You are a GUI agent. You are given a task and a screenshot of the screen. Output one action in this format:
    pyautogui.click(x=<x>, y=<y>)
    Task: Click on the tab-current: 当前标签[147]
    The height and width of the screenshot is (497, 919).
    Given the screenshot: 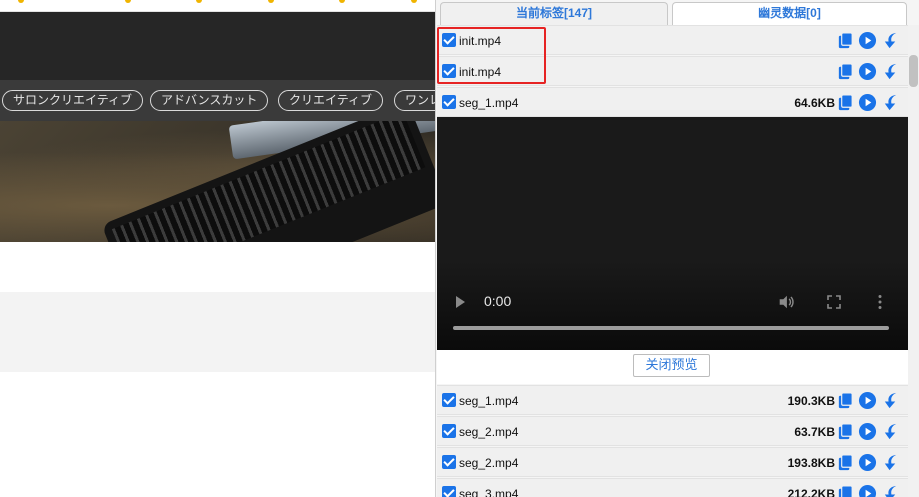 What is the action you would take?
    pyautogui.click(x=554, y=13)
    